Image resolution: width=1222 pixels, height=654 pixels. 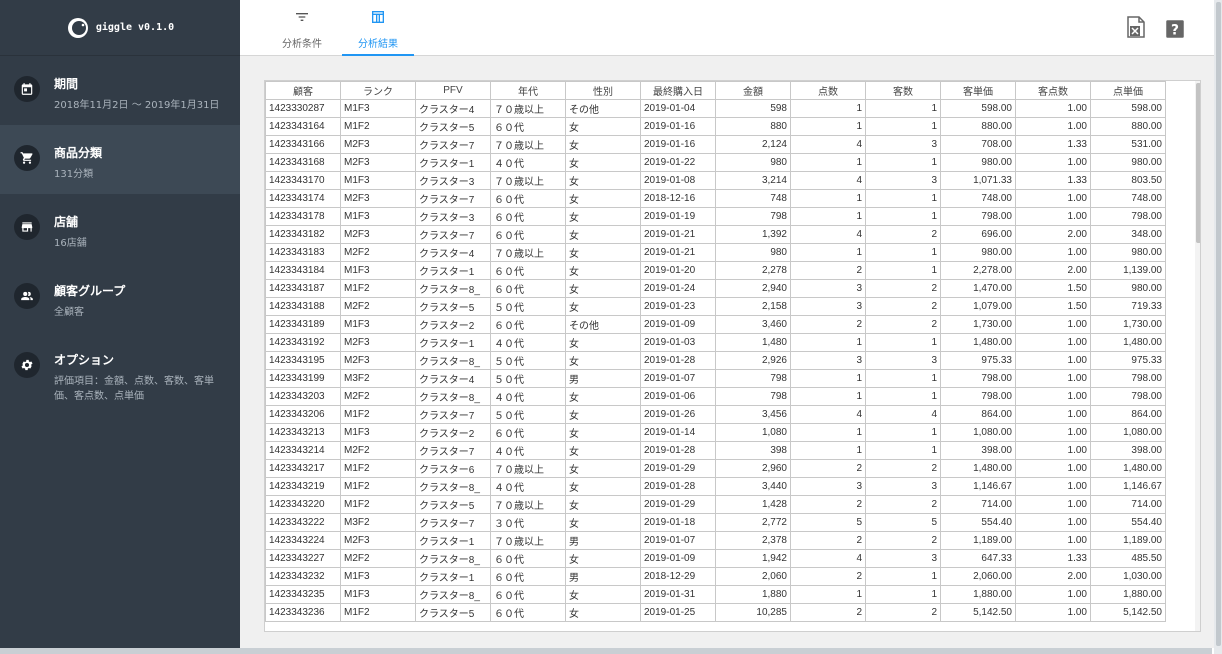 What do you see at coordinates (302, 28) in the screenshot?
I see `tab-analysis-conditions: 分析条件` at bounding box center [302, 28].